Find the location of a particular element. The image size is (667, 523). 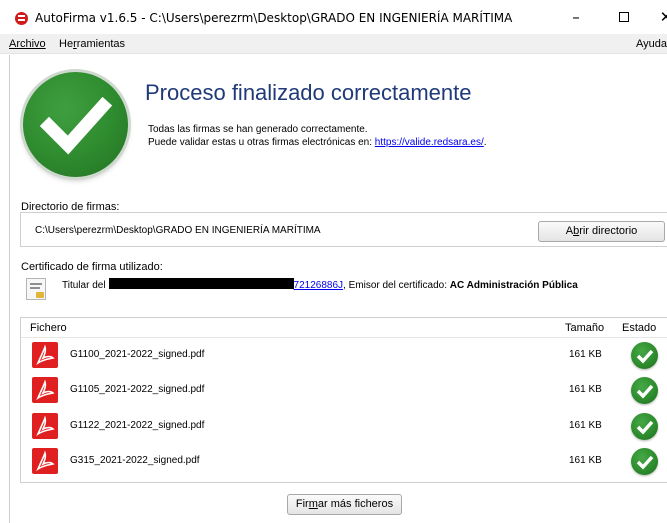

table-row: G1105_2021-2022_signed.pdf 161 KB is located at coordinates (344, 390).